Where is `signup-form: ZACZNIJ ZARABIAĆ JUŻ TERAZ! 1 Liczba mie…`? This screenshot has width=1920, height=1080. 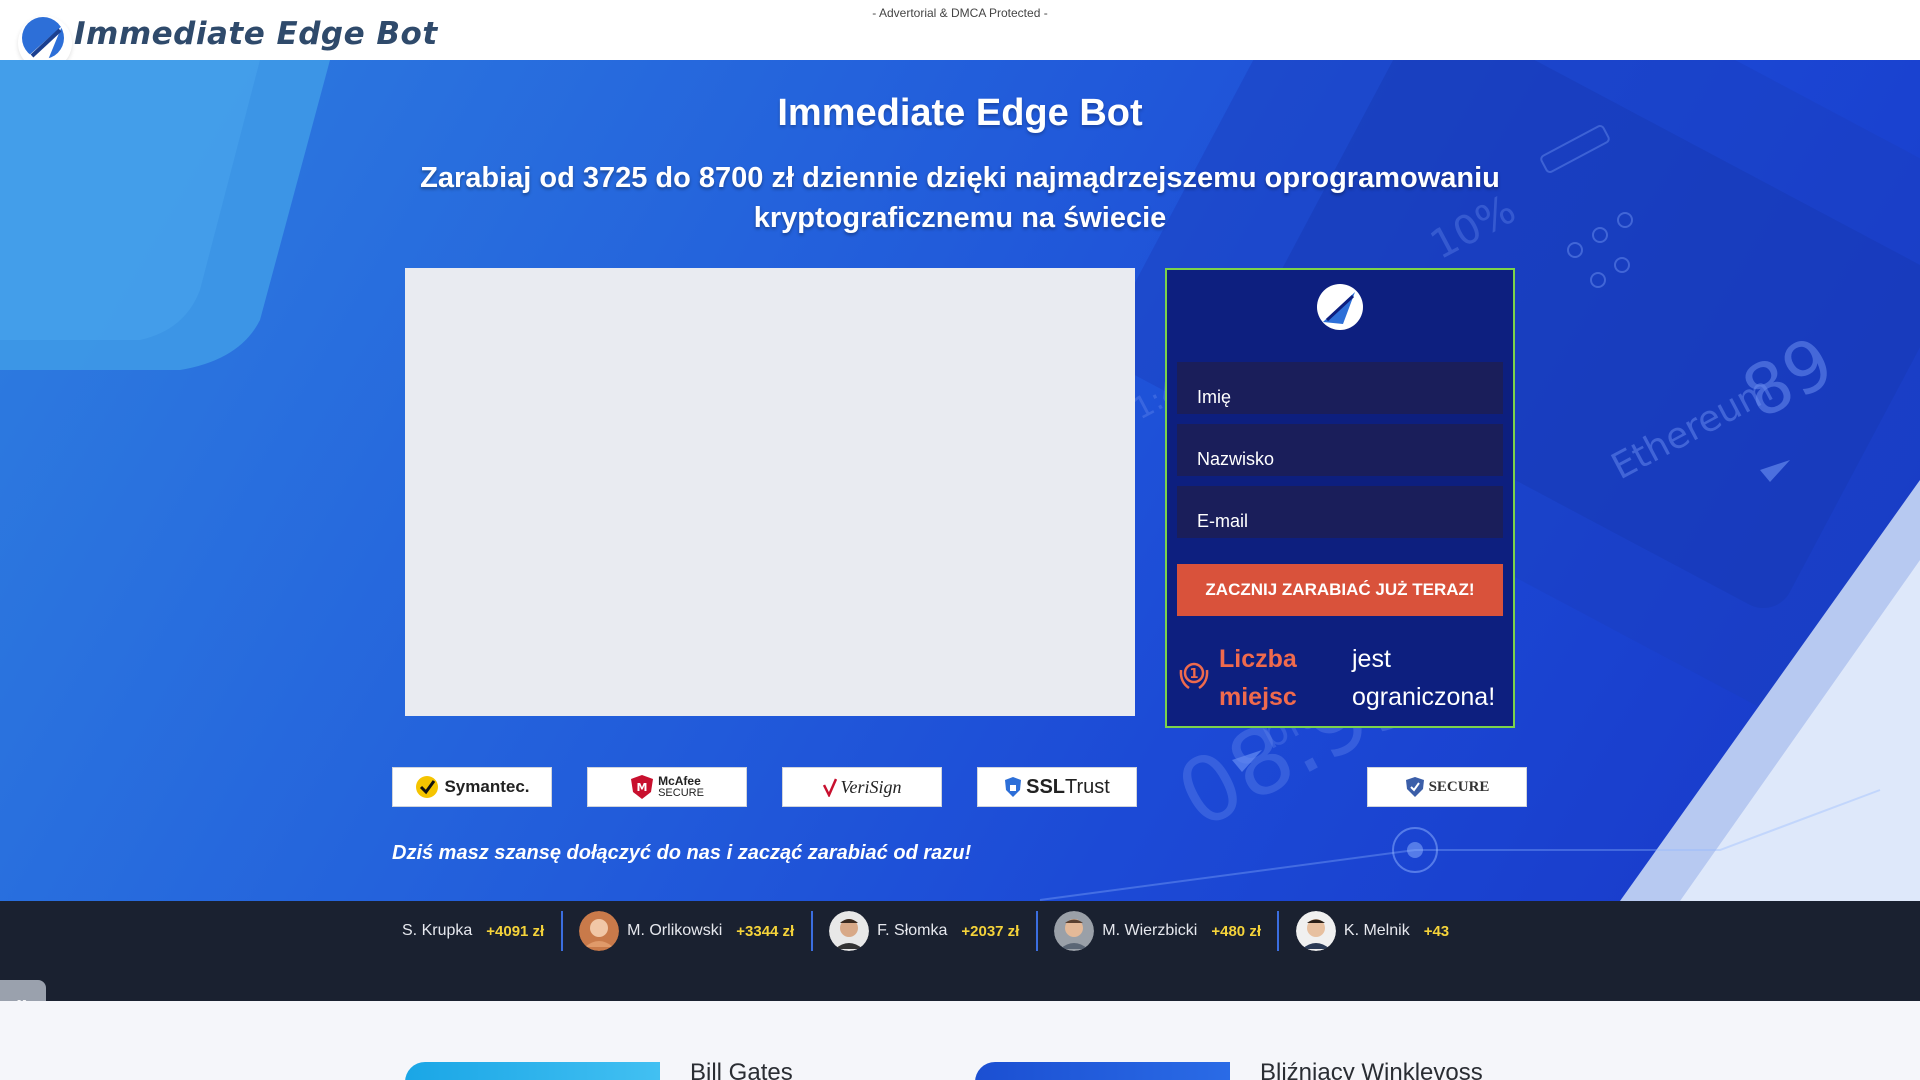
signup-form: ZACZNIJ ZARABIAĆ JUŻ TERAZ! 1 Liczba mie… is located at coordinates (1340, 498).